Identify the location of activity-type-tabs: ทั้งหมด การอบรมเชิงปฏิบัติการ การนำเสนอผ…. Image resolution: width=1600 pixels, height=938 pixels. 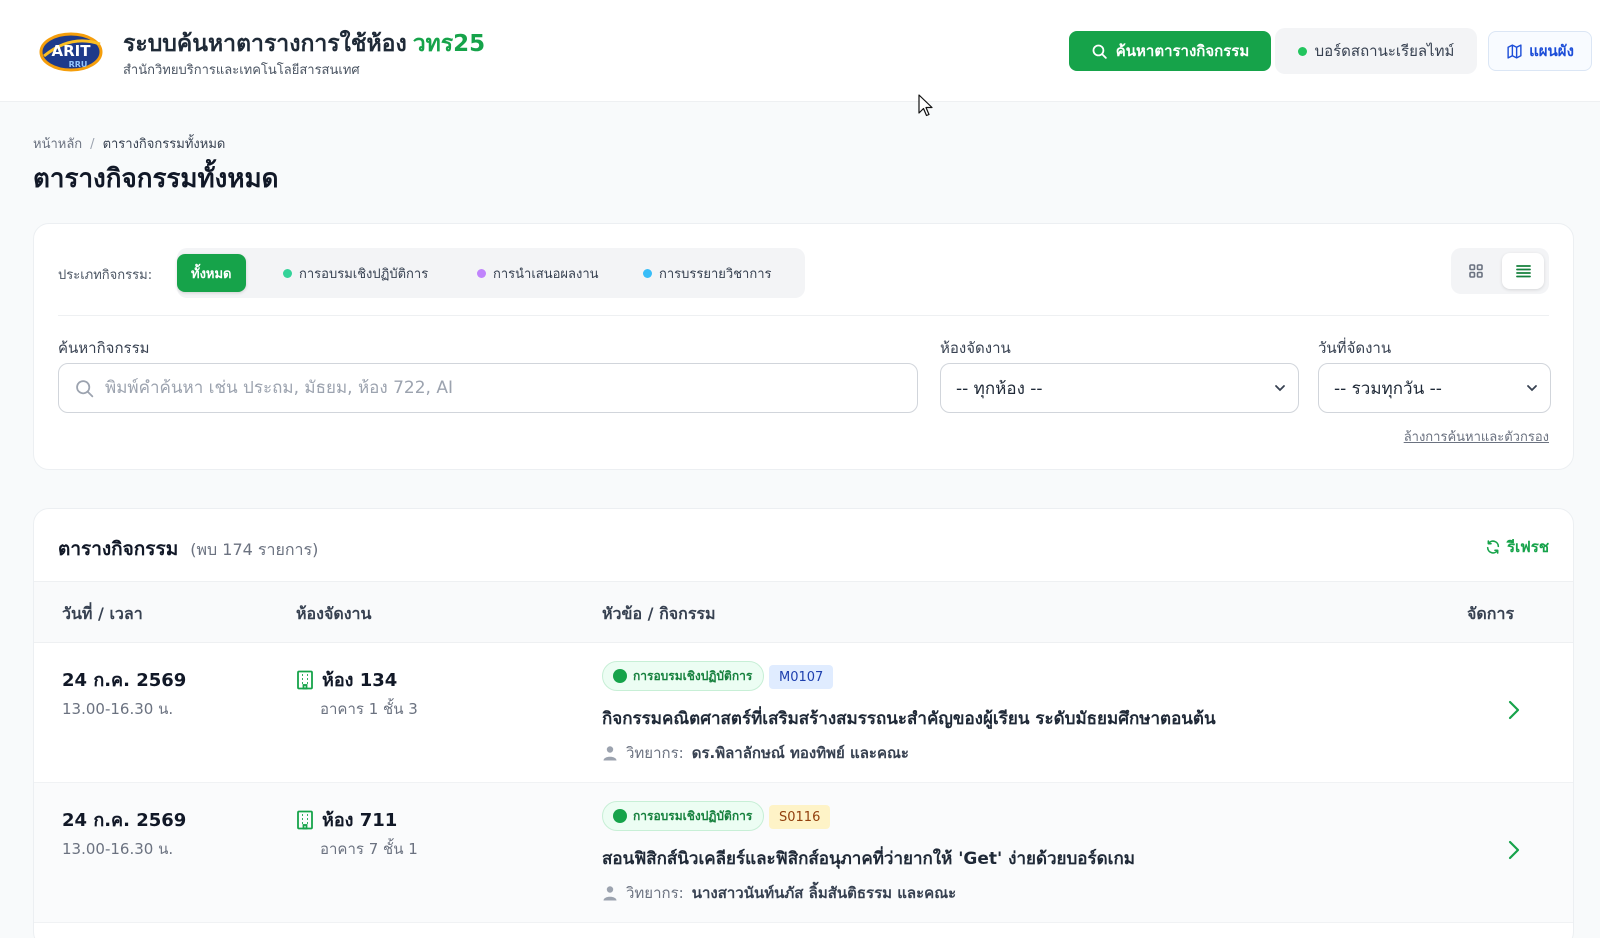
(491, 273).